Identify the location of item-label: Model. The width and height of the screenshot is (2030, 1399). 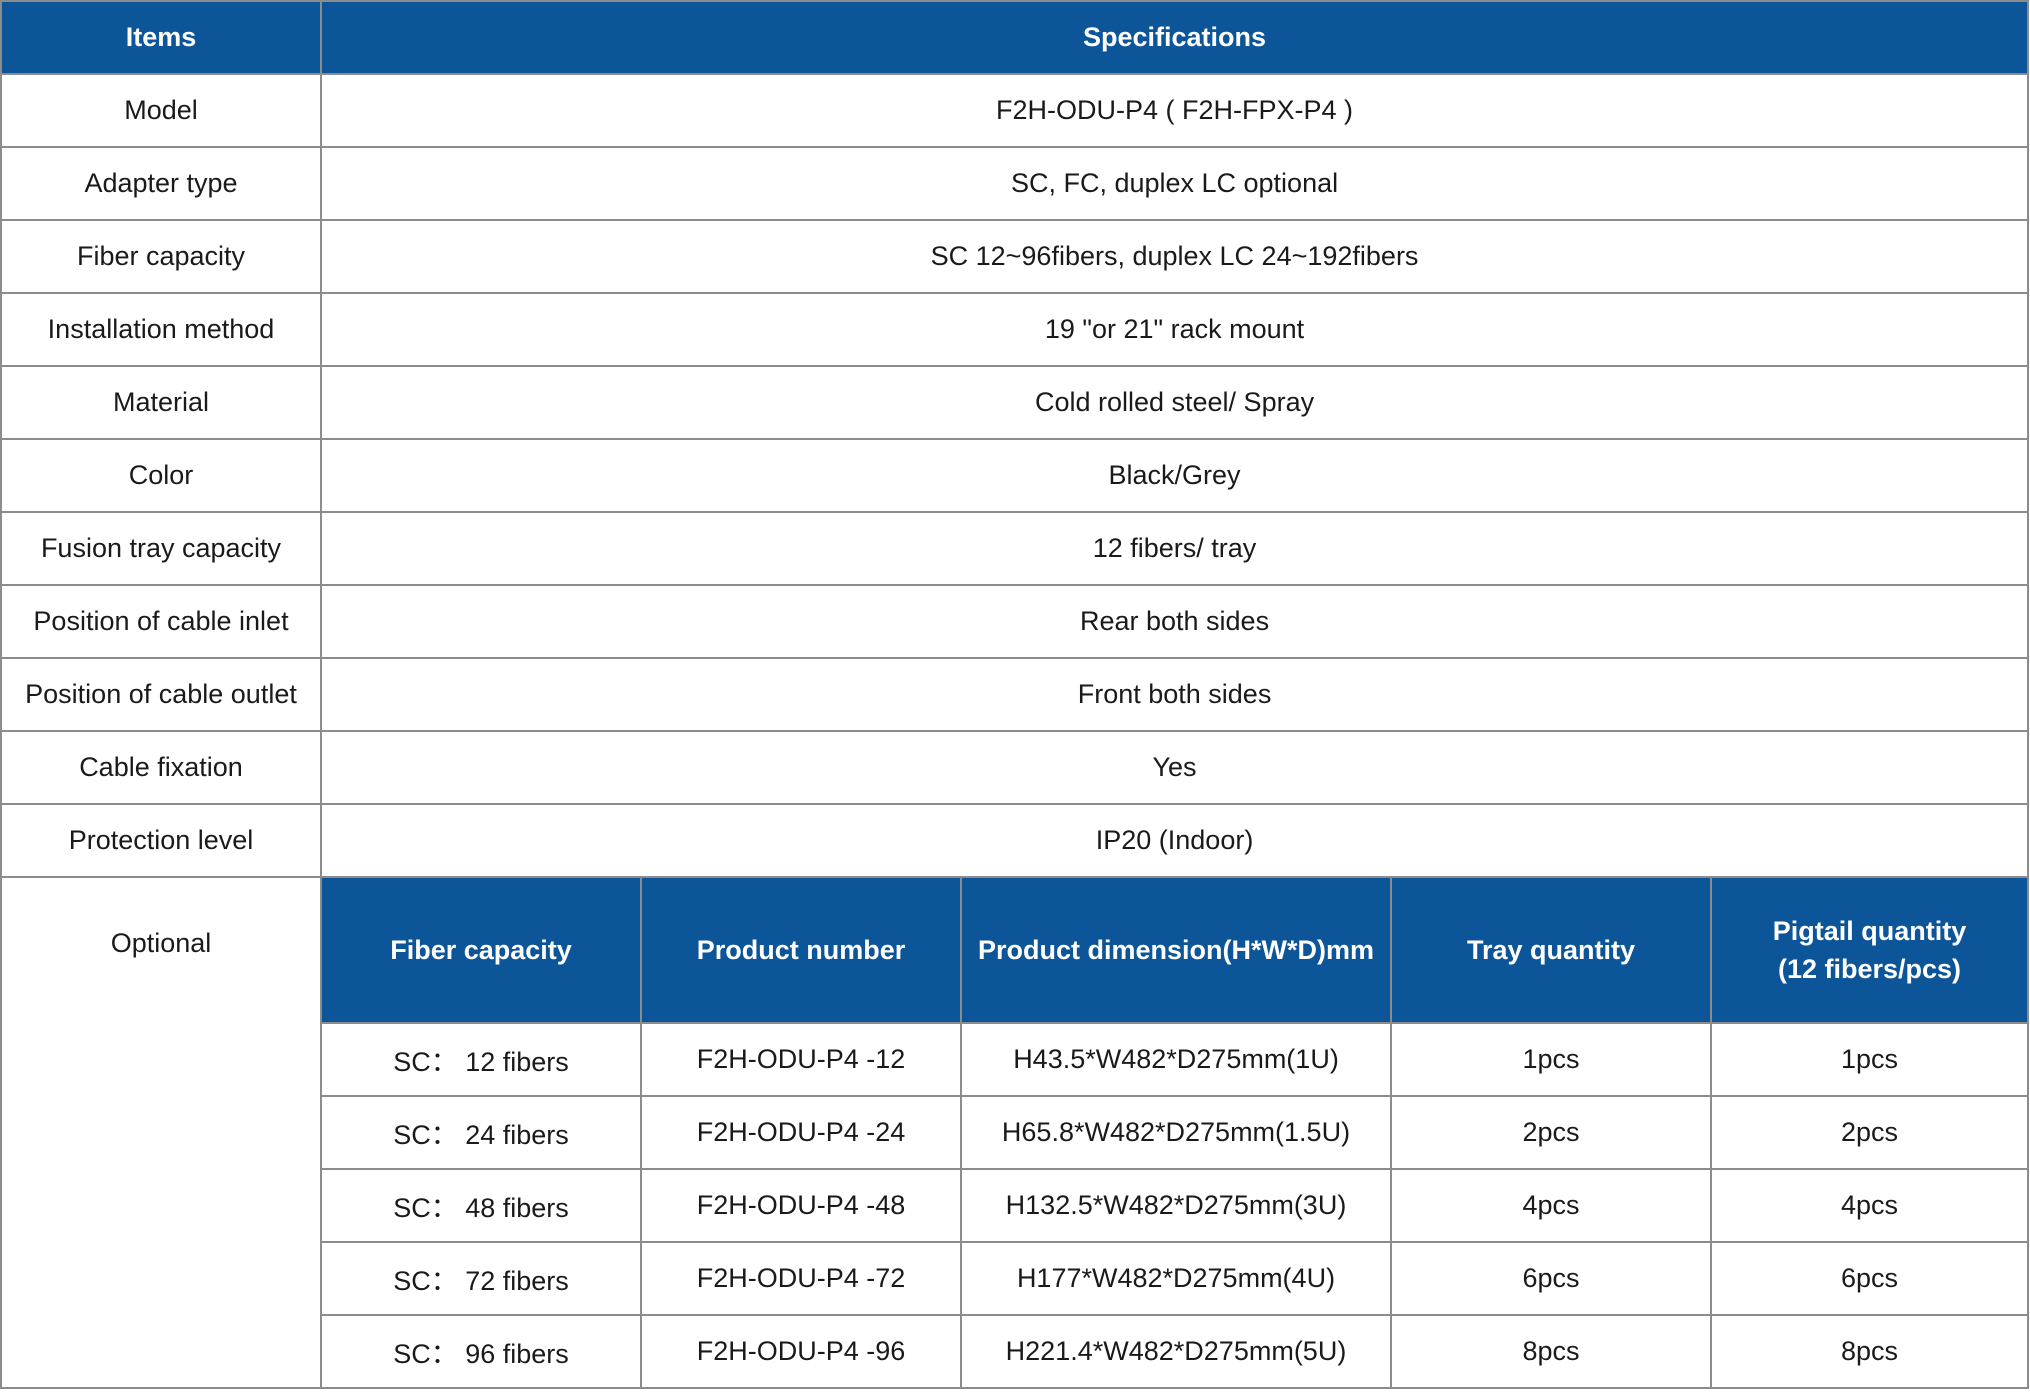
(161, 110).